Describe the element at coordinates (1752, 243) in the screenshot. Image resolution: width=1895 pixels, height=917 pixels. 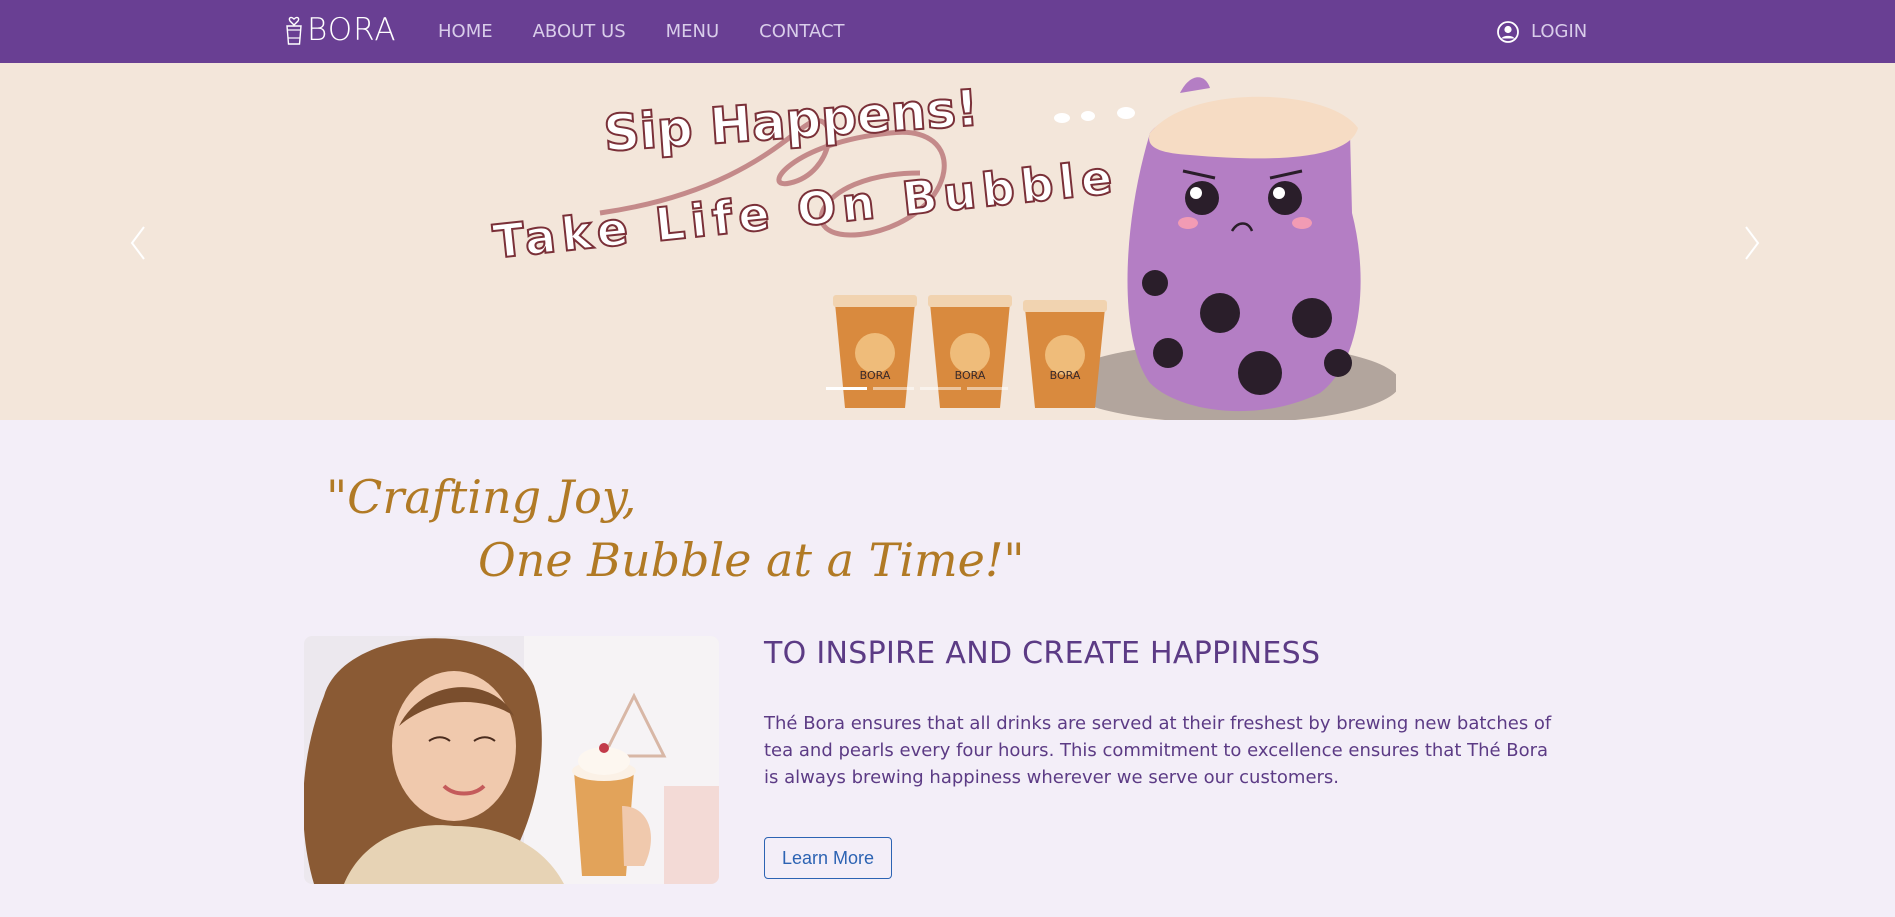
I see `carousel-next-icon` at that location.